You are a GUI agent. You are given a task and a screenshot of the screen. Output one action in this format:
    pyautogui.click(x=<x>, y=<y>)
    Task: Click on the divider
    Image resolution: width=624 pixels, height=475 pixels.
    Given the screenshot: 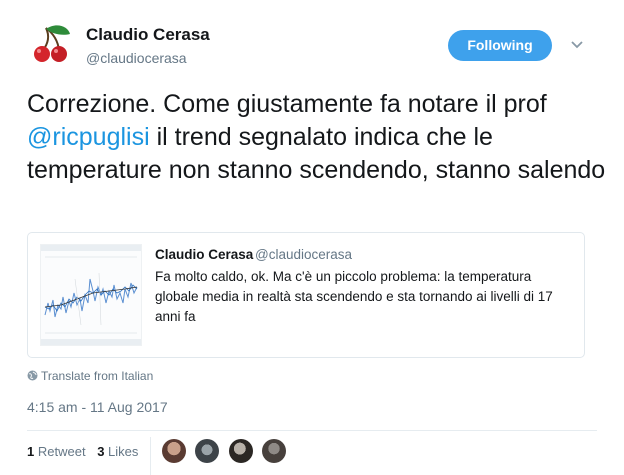 What is the action you would take?
    pyautogui.click(x=312, y=430)
    